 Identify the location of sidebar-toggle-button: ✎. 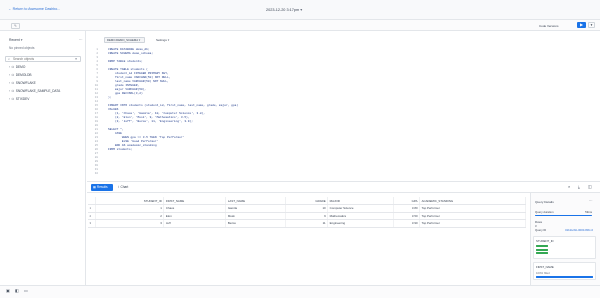
(15, 25).